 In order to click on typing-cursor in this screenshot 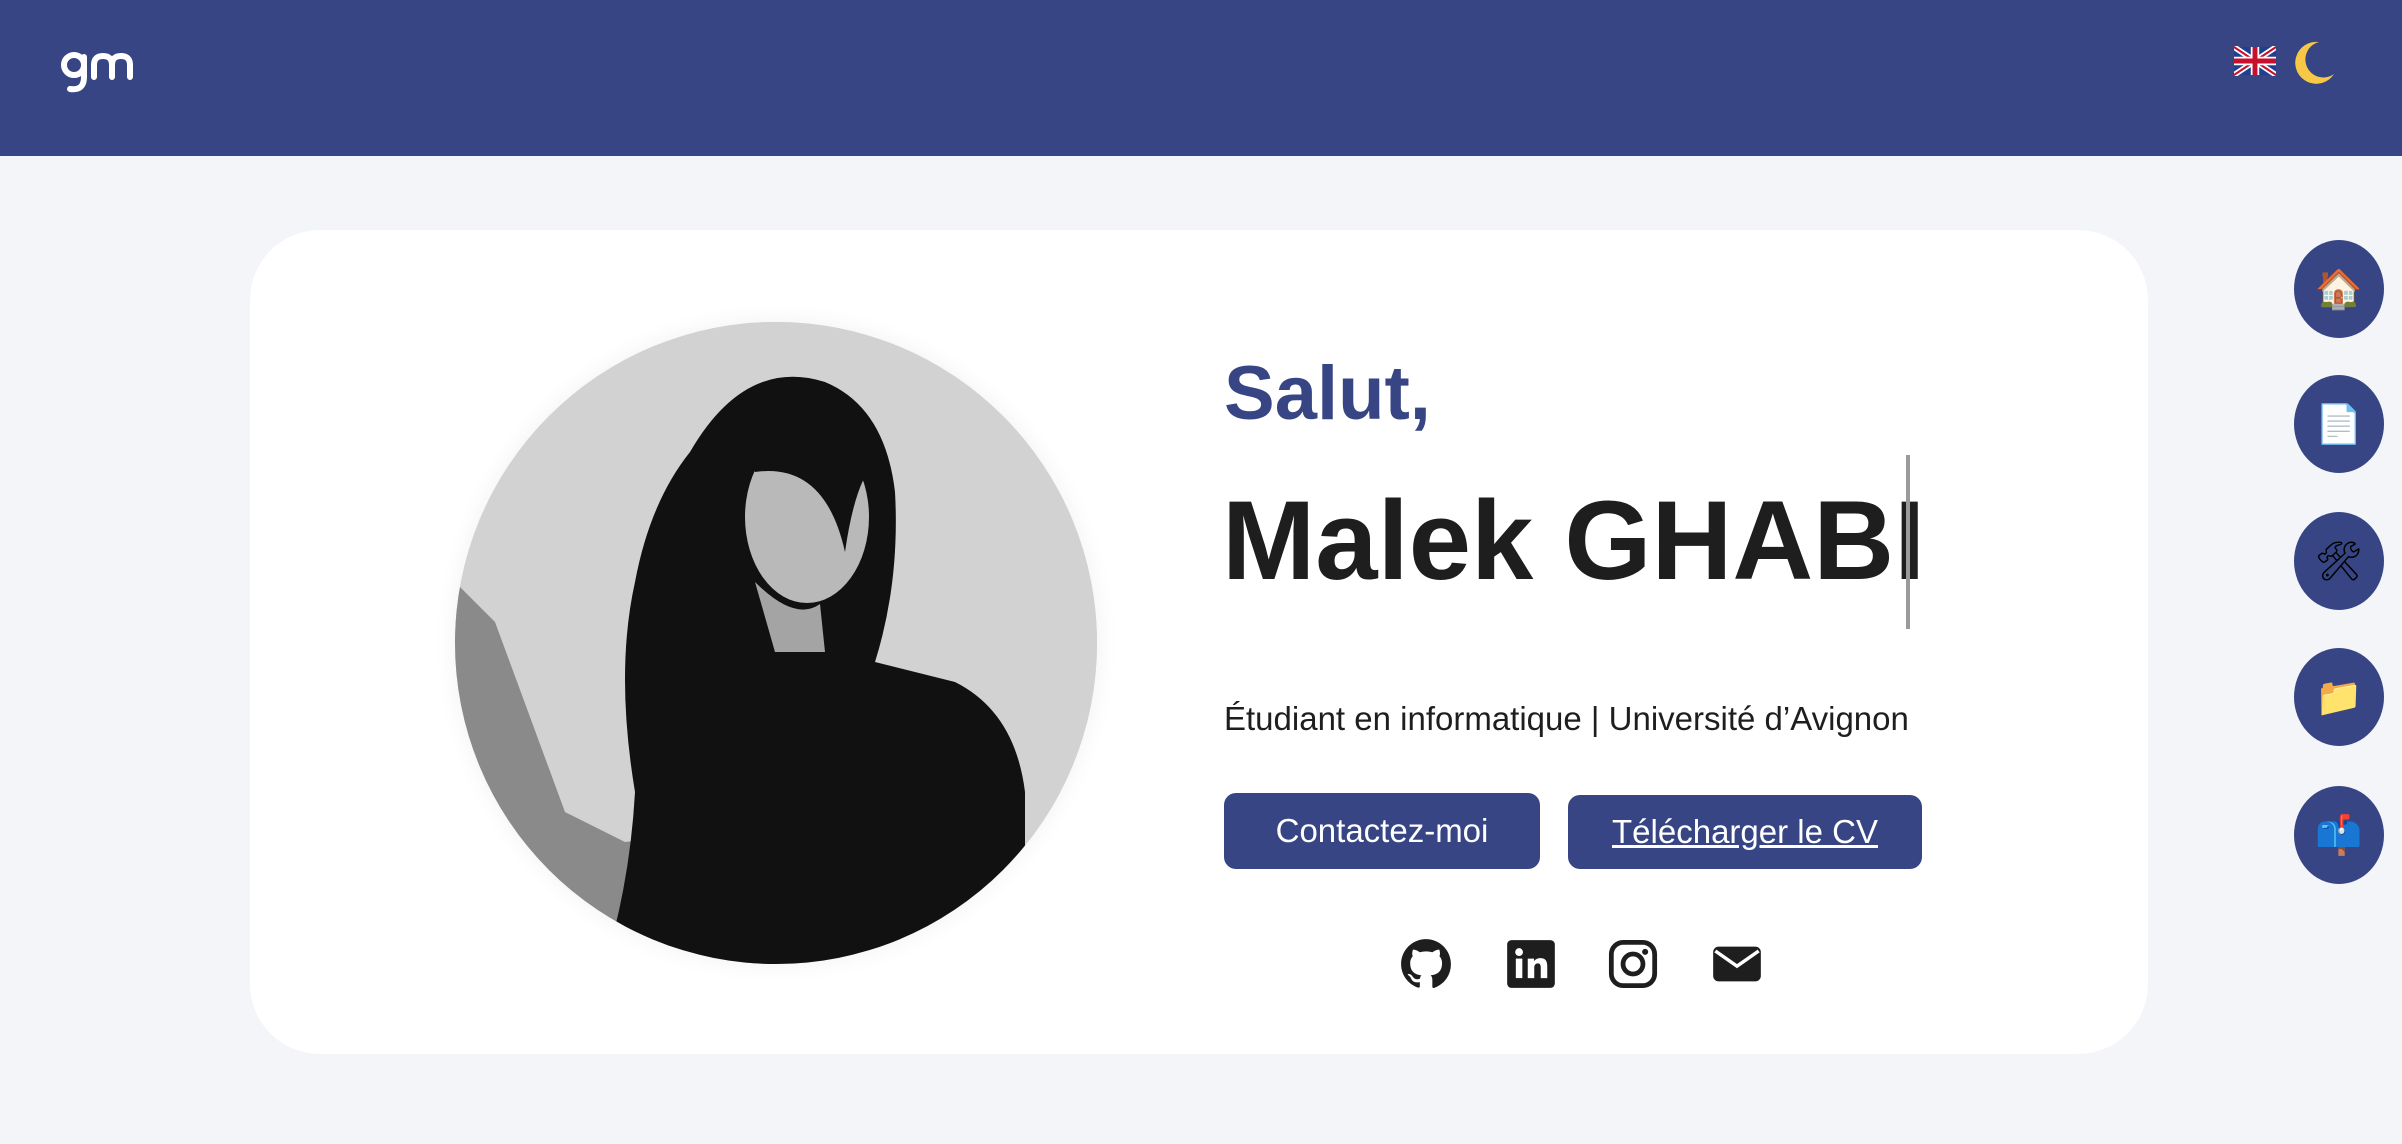, I will do `click(1908, 542)`.